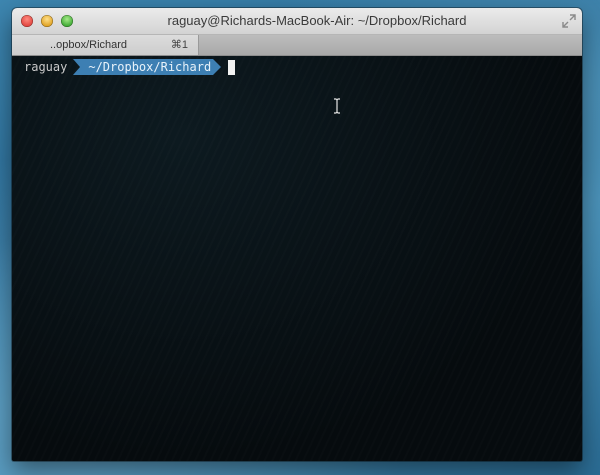  I want to click on tab-shortcut: ⌘1, so click(179, 45).